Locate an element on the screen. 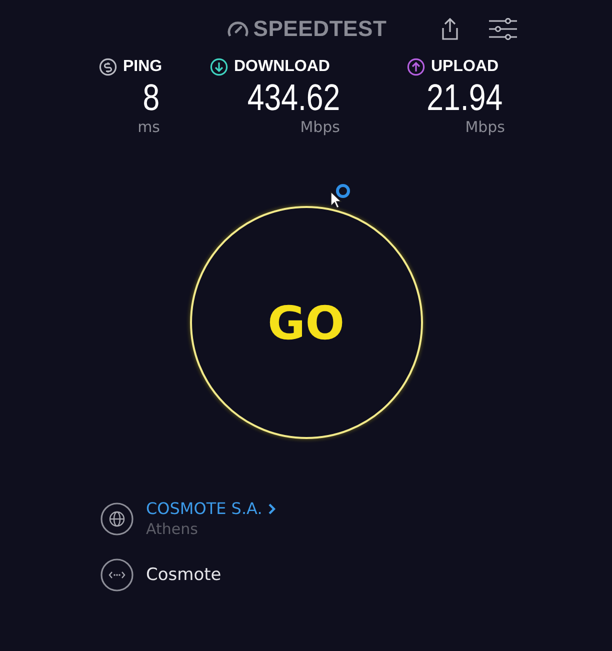 This screenshot has width=612, height=651. settings-icon is located at coordinates (502, 29).